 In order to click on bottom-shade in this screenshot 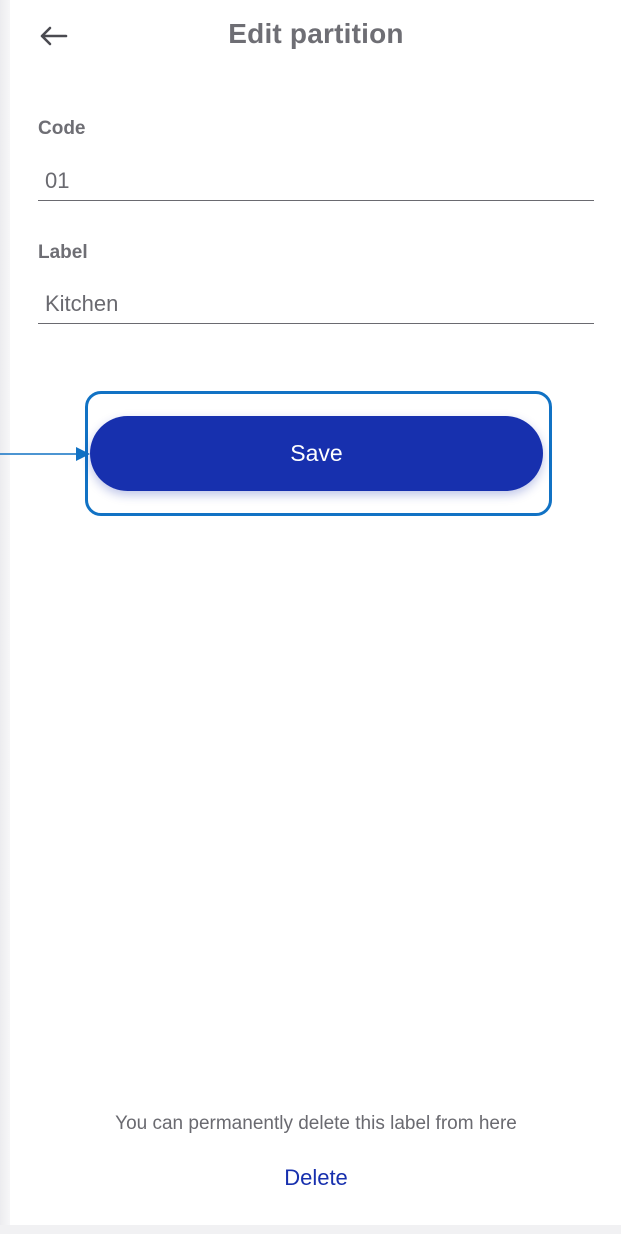, I will do `click(310, 1229)`.